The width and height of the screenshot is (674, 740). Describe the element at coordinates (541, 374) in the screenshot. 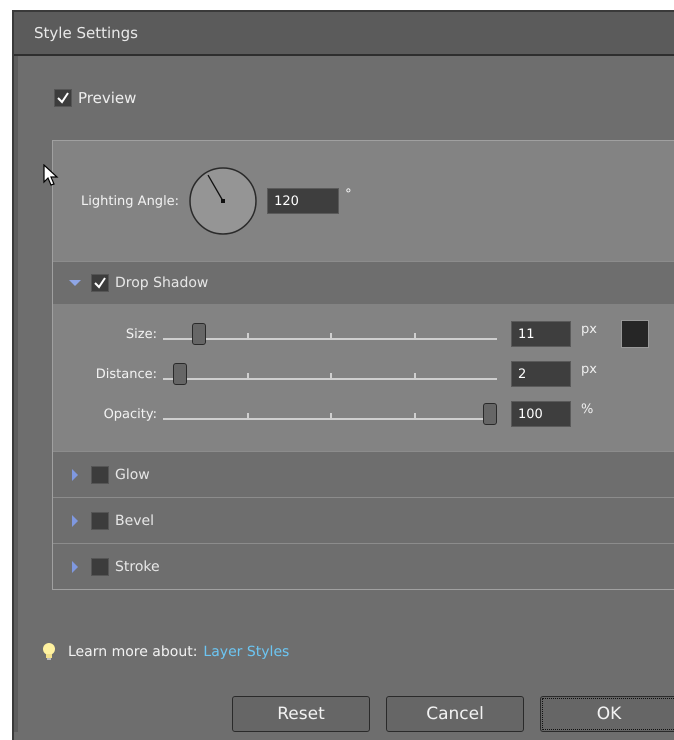

I see `value-field: 2` at that location.